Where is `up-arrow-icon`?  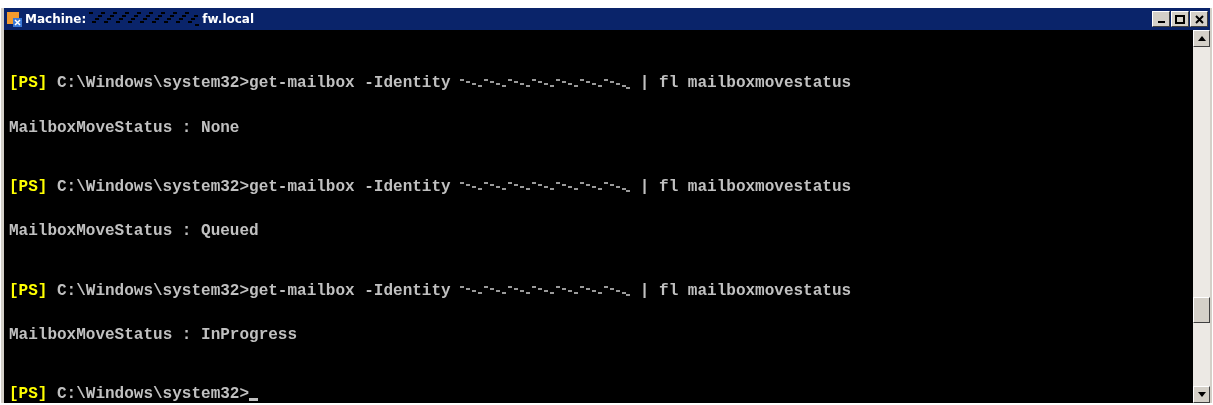 up-arrow-icon is located at coordinates (1201, 38).